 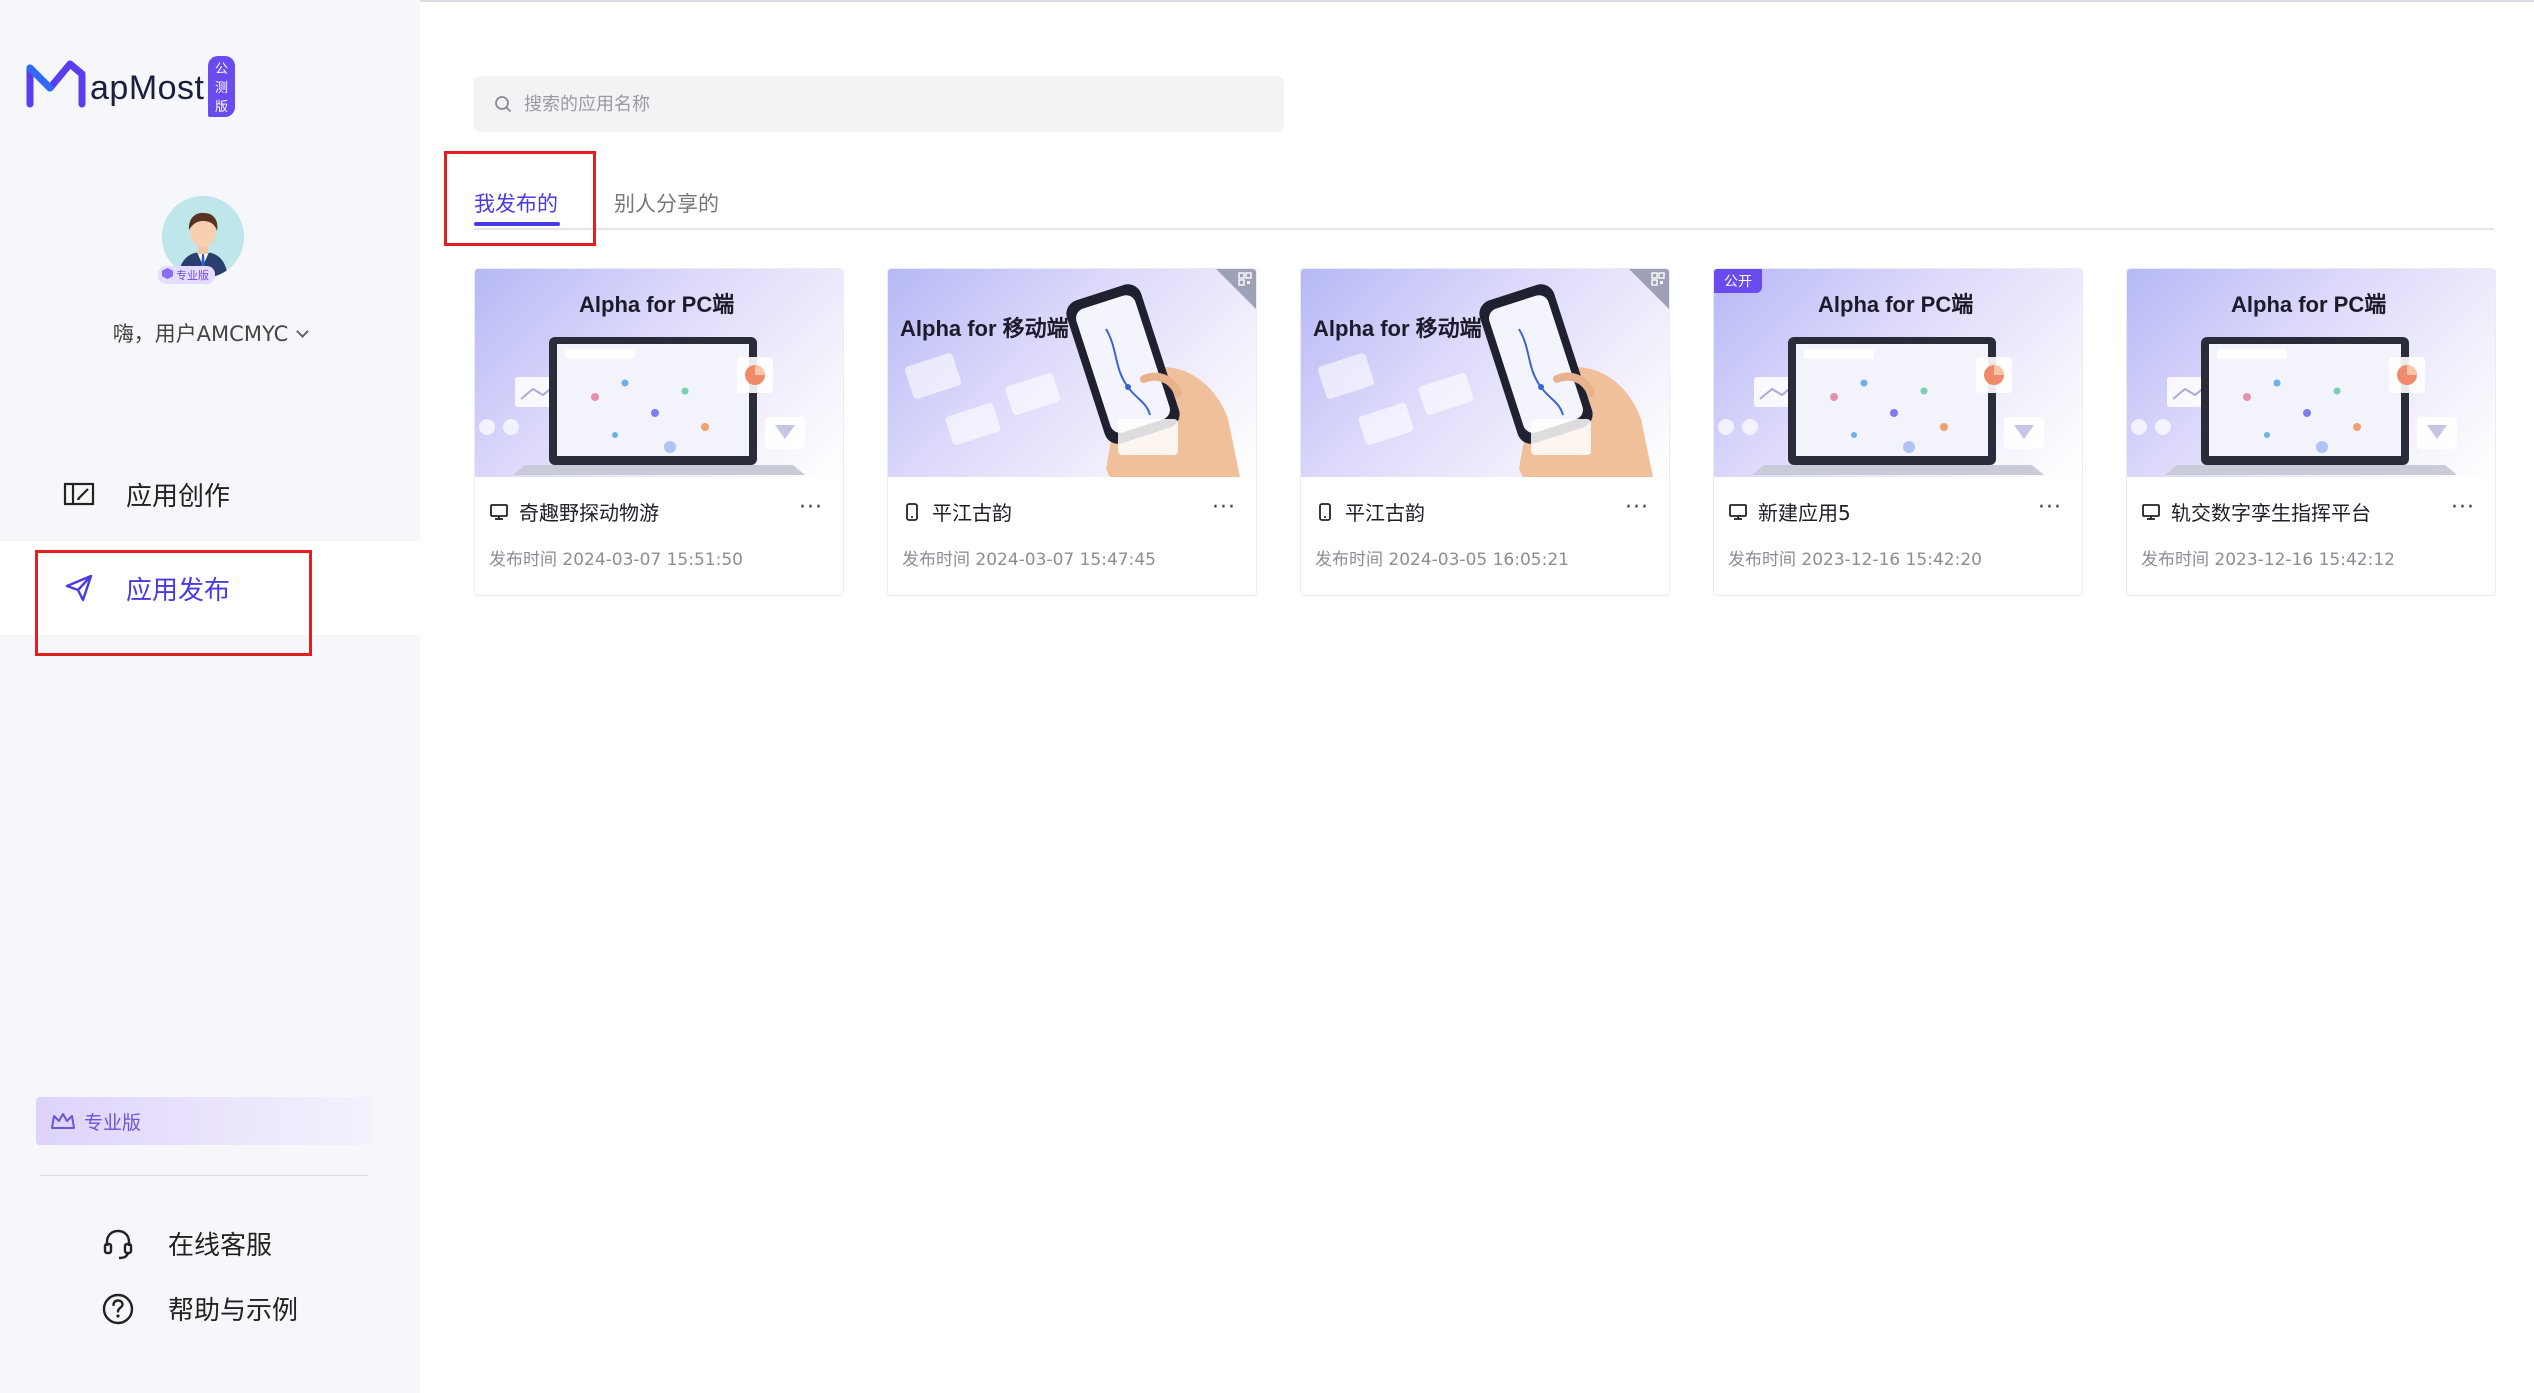 I want to click on edit-panel-icon, so click(x=79, y=494).